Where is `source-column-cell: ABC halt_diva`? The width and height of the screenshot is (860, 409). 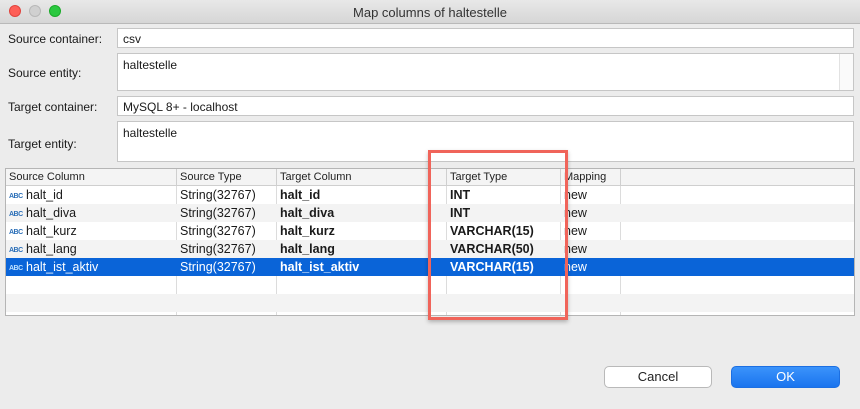
source-column-cell: ABC halt_diva is located at coordinates (91, 213).